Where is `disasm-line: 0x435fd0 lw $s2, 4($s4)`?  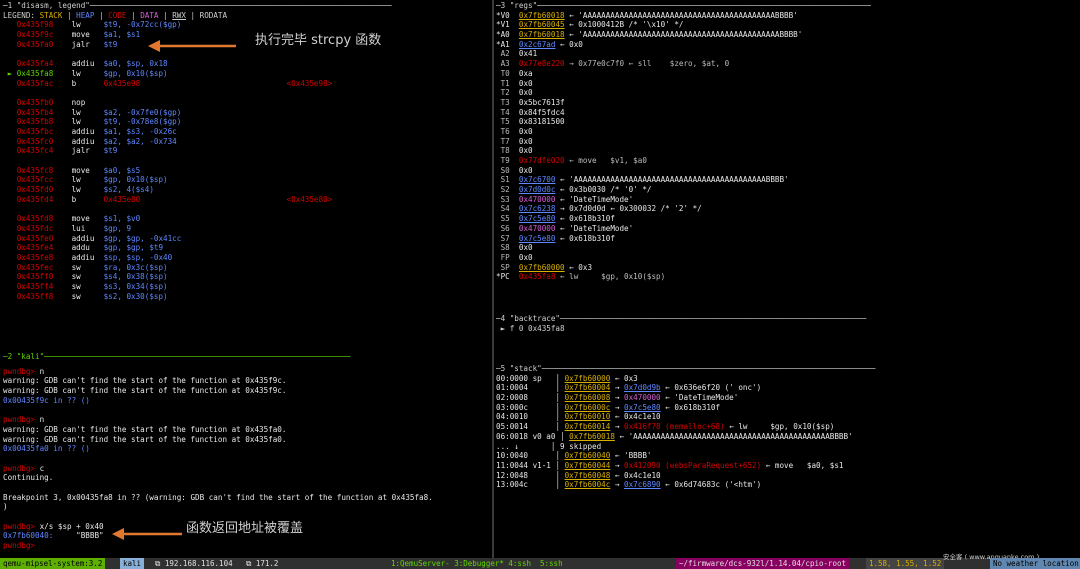
disasm-line: 0x435fd0 lw $s2, 4($s4) is located at coordinates (247, 190).